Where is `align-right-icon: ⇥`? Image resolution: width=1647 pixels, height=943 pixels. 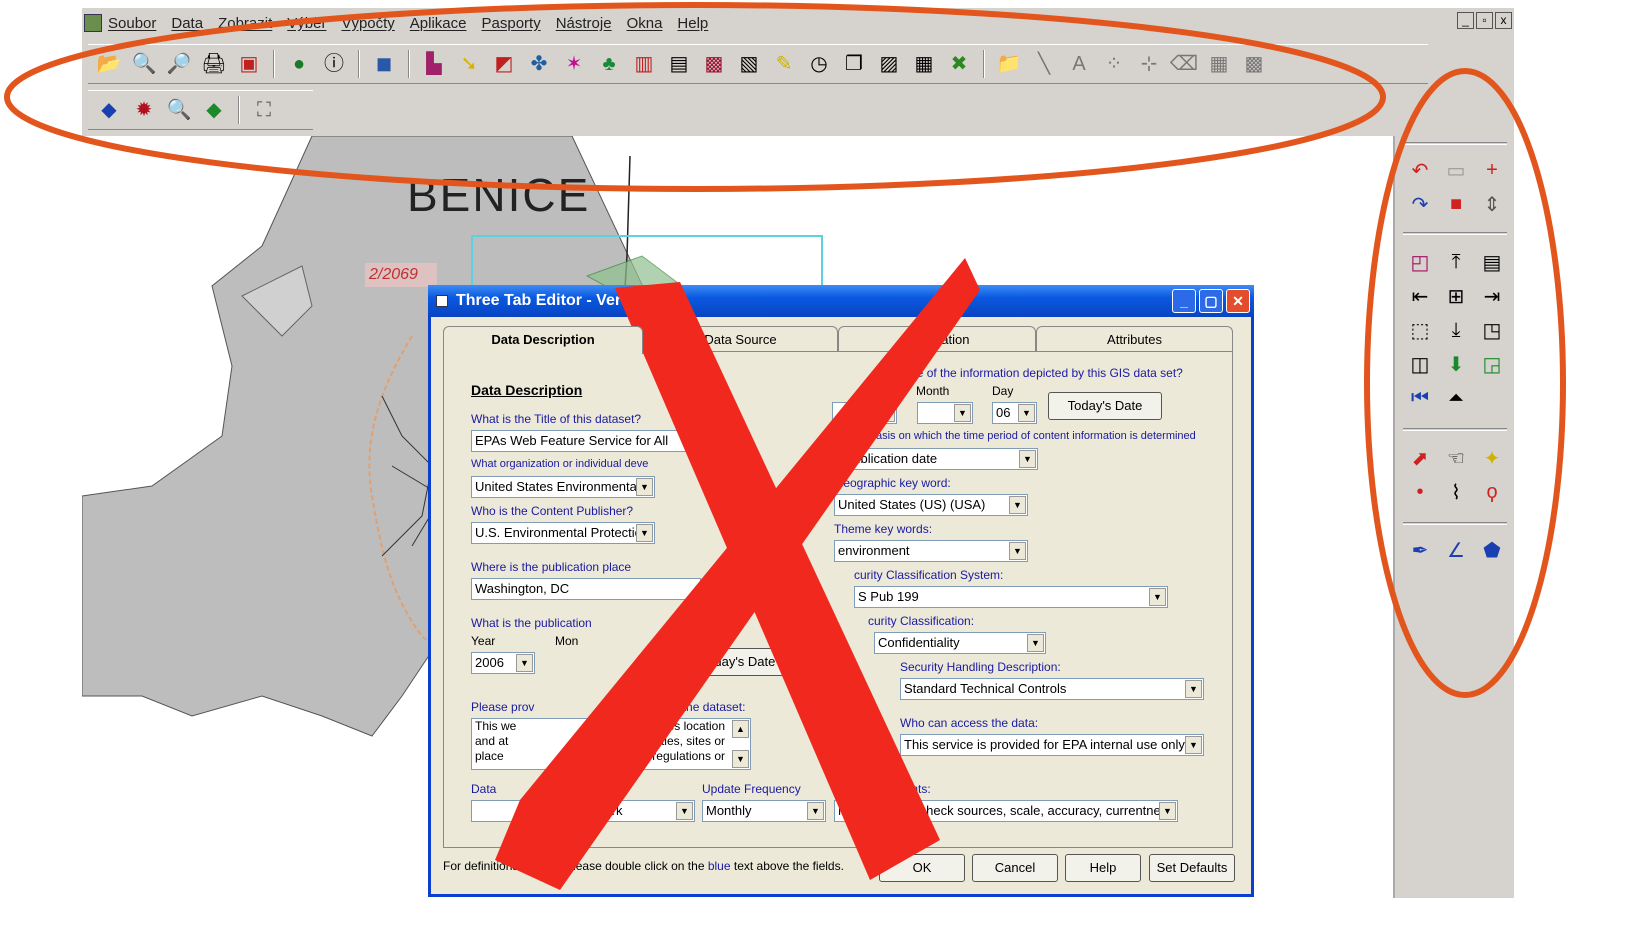
align-right-icon: ⇥ is located at coordinates (1492, 296).